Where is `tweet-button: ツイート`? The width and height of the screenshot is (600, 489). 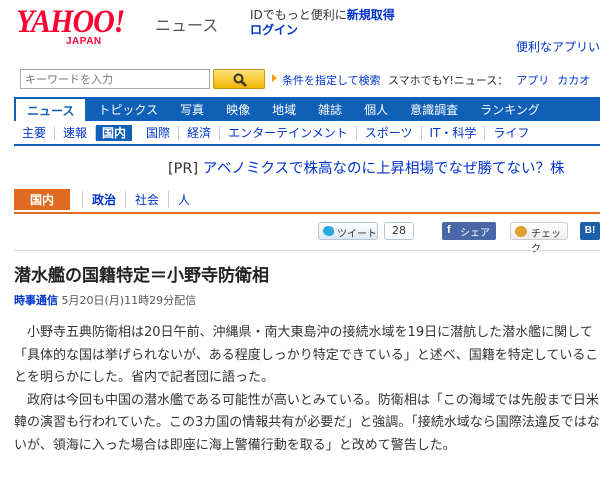 tweet-button: ツイート is located at coordinates (348, 231).